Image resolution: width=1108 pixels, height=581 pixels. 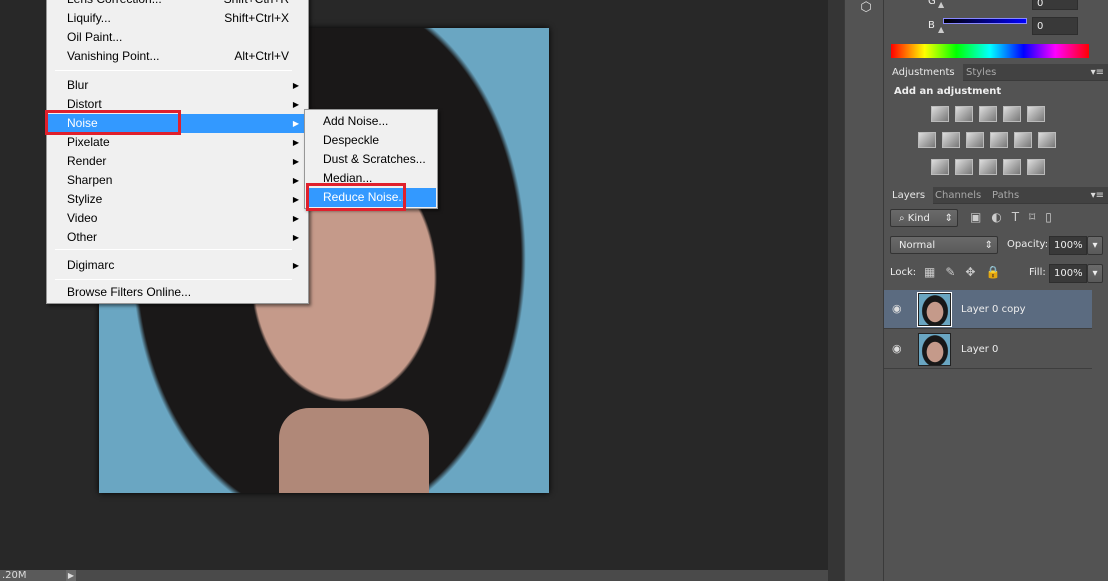 What do you see at coordinates (940, 114) in the screenshot?
I see `brightness-contrast-icon` at bounding box center [940, 114].